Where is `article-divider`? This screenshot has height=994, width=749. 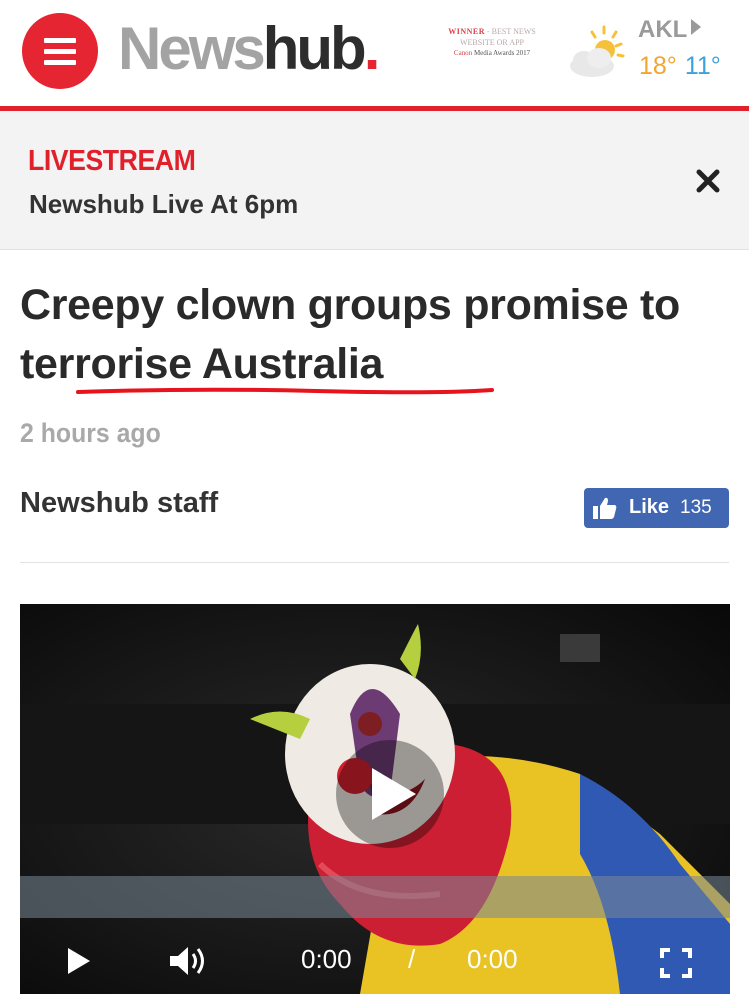
article-divider is located at coordinates (374, 562).